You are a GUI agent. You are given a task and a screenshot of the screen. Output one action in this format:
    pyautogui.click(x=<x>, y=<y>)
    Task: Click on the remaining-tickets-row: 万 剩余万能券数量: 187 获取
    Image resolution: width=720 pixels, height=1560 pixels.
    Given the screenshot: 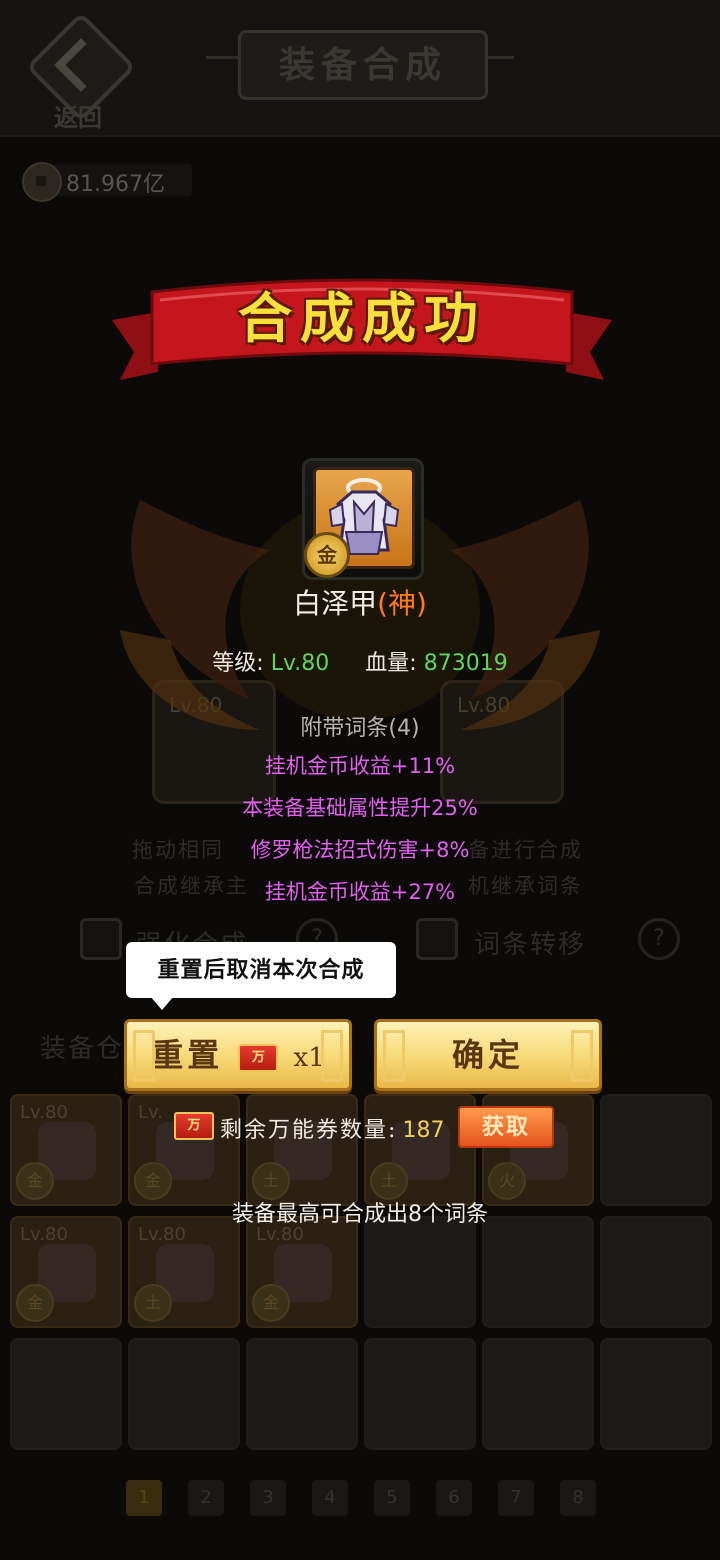 What is the action you would take?
    pyautogui.click(x=370, y=1126)
    